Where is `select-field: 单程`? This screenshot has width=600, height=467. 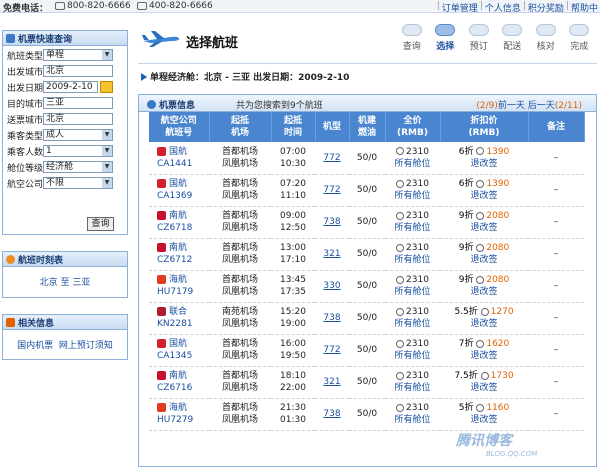
select-field: 单程 is located at coordinates (78, 55).